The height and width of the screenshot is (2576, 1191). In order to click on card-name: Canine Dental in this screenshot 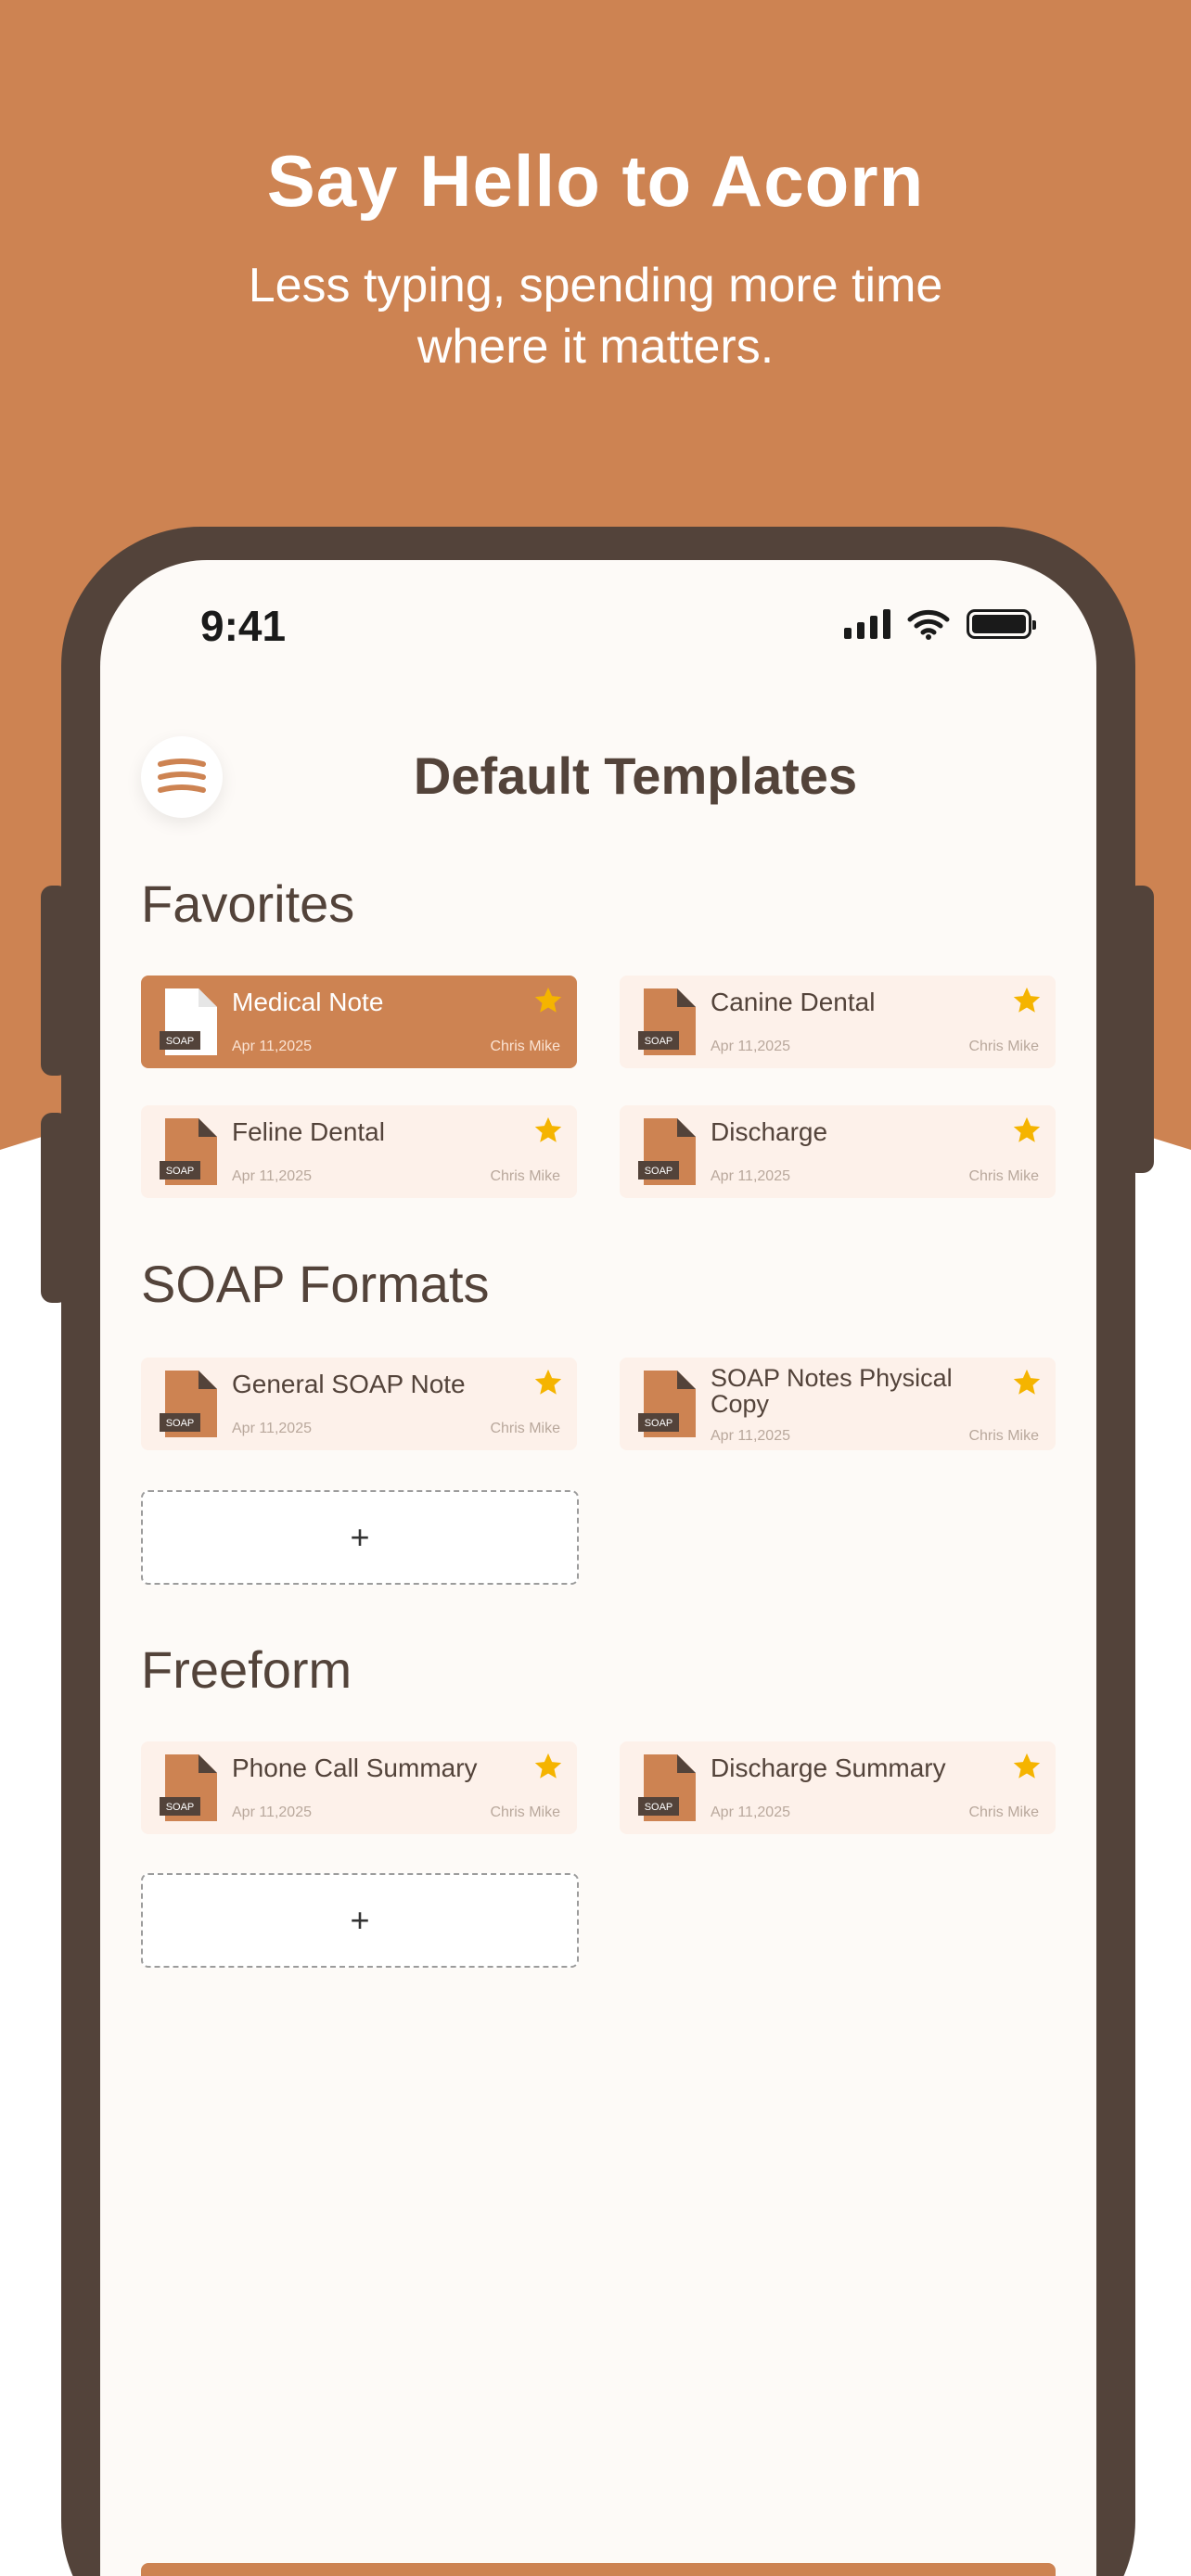, I will do `click(793, 1002)`.